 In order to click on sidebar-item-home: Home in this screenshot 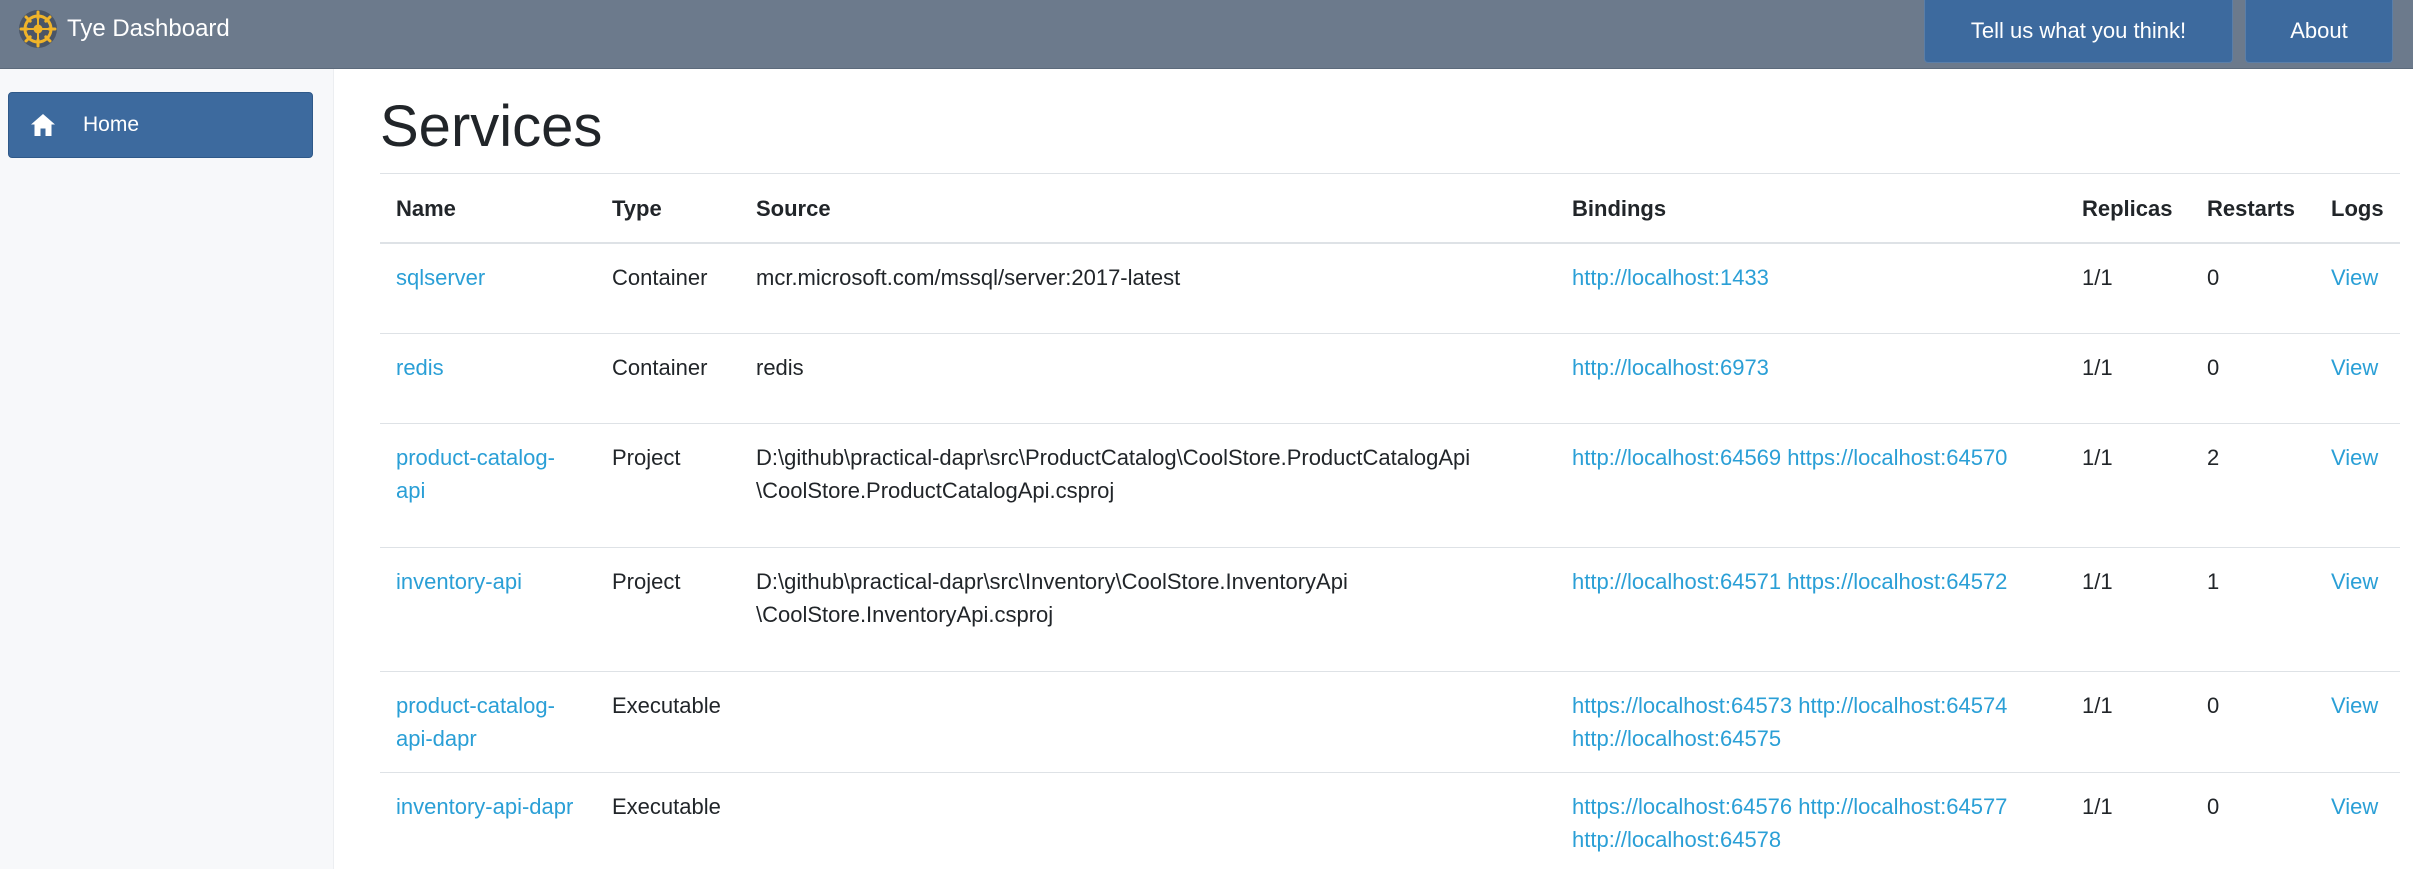, I will do `click(160, 125)`.